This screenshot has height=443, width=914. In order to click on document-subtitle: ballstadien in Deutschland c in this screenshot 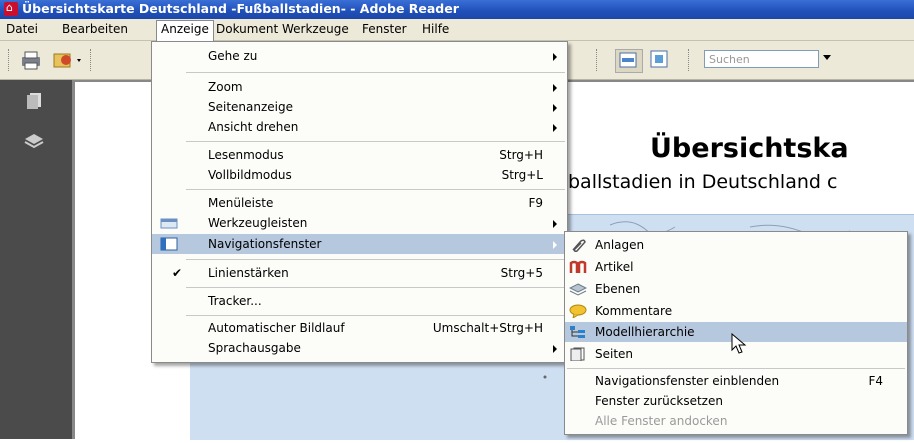, I will do `click(703, 182)`.